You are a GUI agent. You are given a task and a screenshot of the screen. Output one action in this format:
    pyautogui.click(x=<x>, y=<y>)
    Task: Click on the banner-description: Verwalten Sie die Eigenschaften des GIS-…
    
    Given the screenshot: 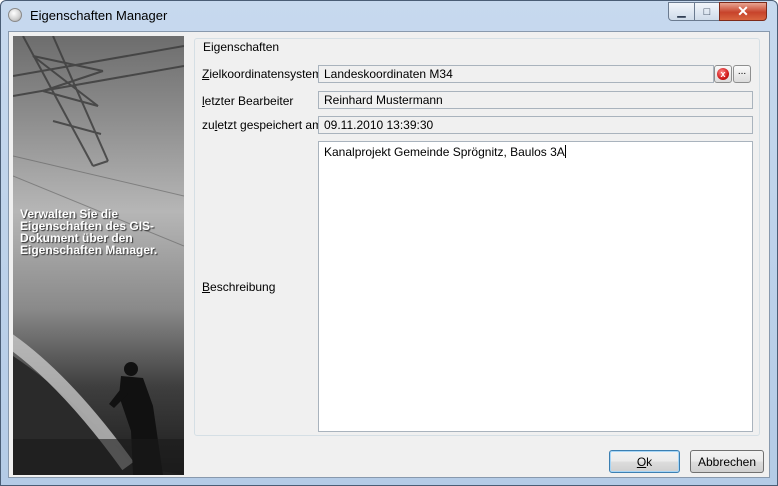 What is the action you would take?
    pyautogui.click(x=89, y=232)
    